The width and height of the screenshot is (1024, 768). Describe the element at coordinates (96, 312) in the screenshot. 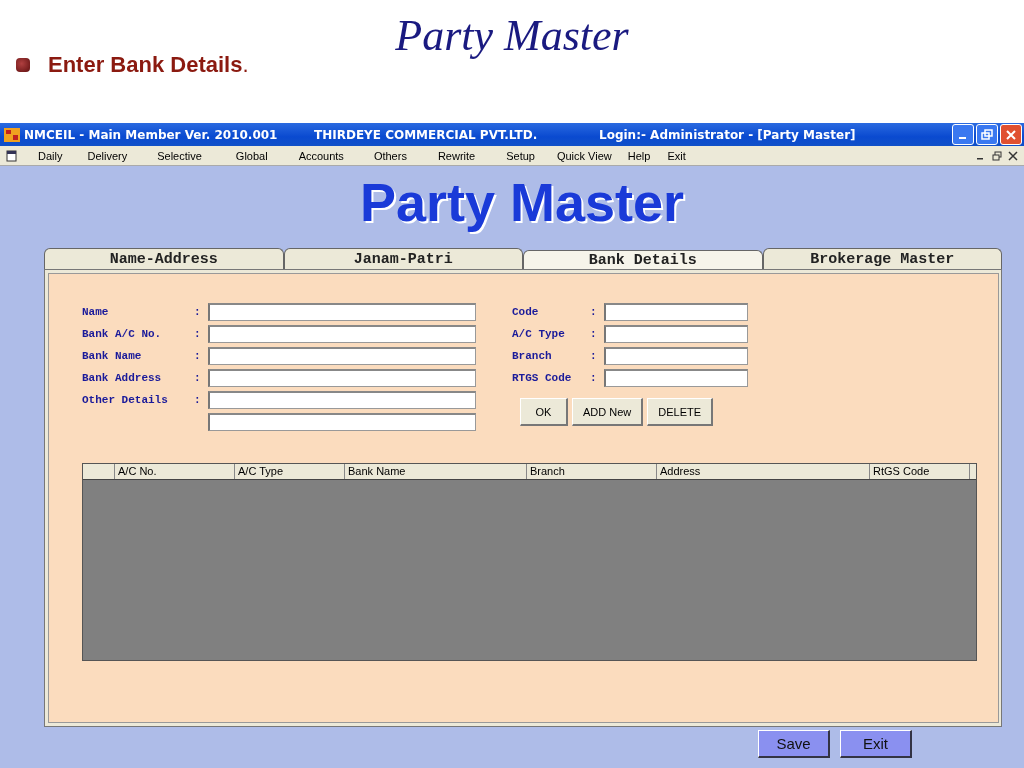

I see `field-label: Name` at that location.